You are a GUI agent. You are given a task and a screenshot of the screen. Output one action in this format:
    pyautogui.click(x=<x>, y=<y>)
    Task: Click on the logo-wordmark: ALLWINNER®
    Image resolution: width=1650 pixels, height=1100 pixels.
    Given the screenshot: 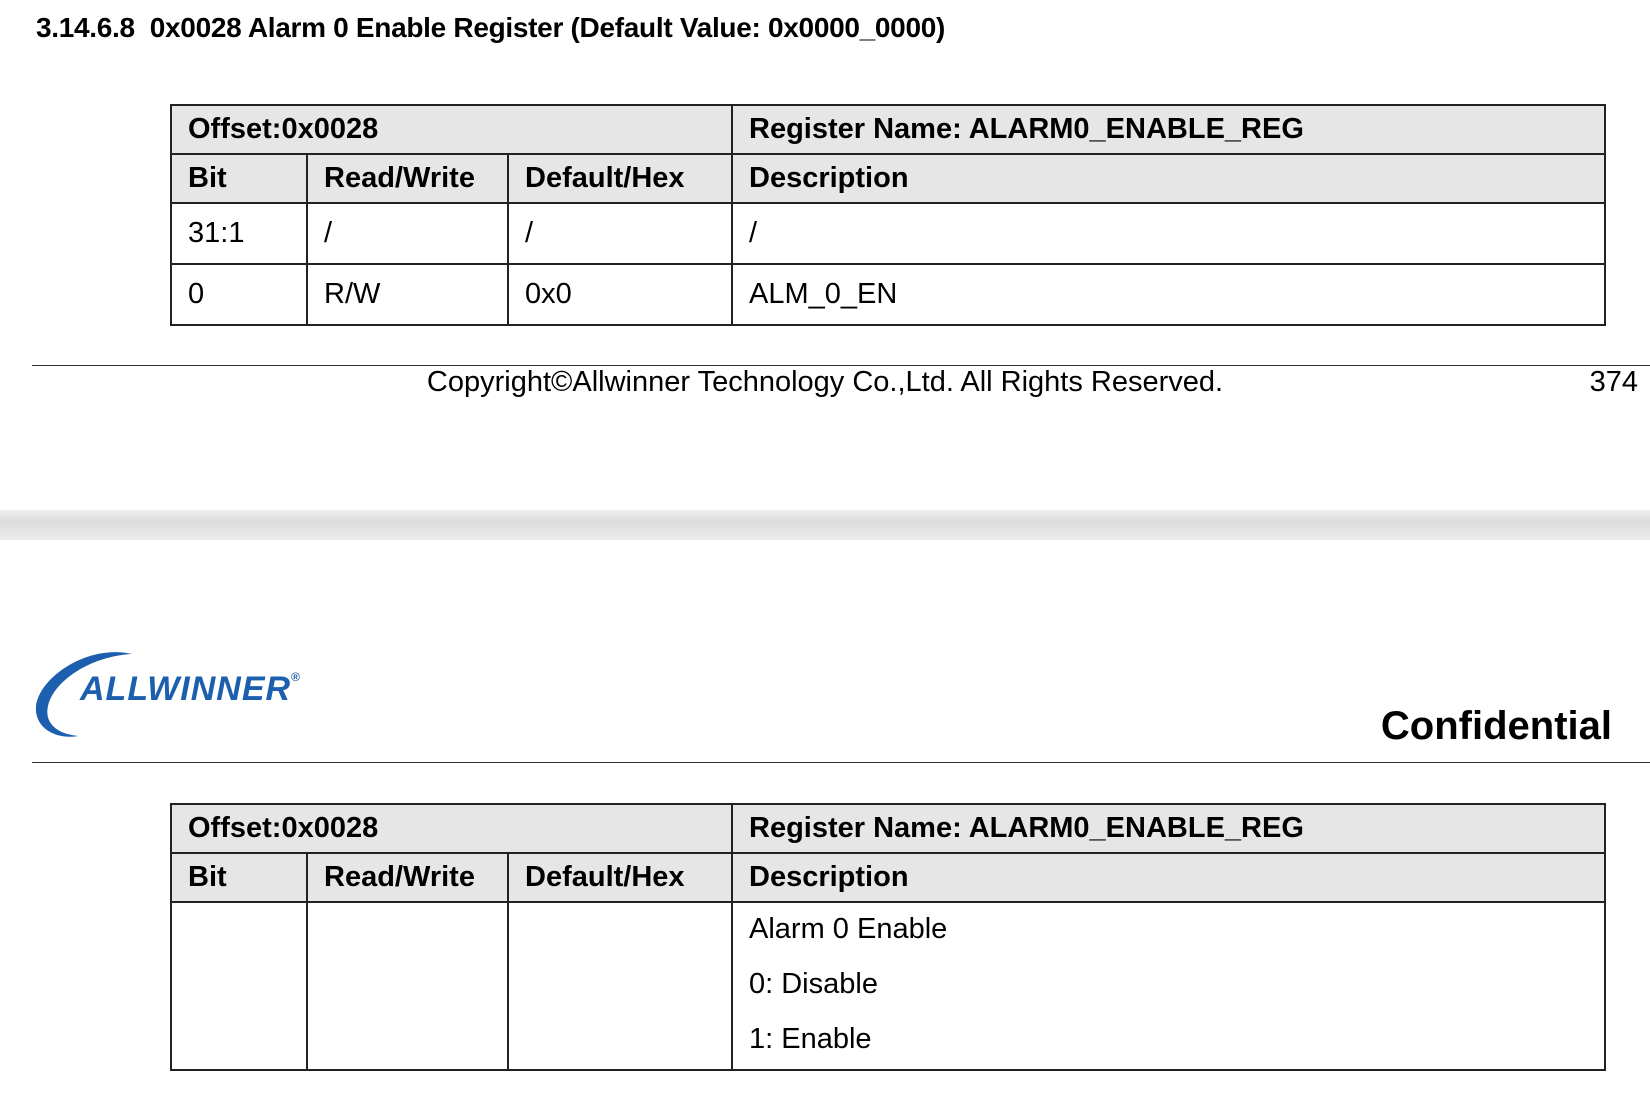 What is the action you would take?
    pyautogui.click(x=190, y=689)
    